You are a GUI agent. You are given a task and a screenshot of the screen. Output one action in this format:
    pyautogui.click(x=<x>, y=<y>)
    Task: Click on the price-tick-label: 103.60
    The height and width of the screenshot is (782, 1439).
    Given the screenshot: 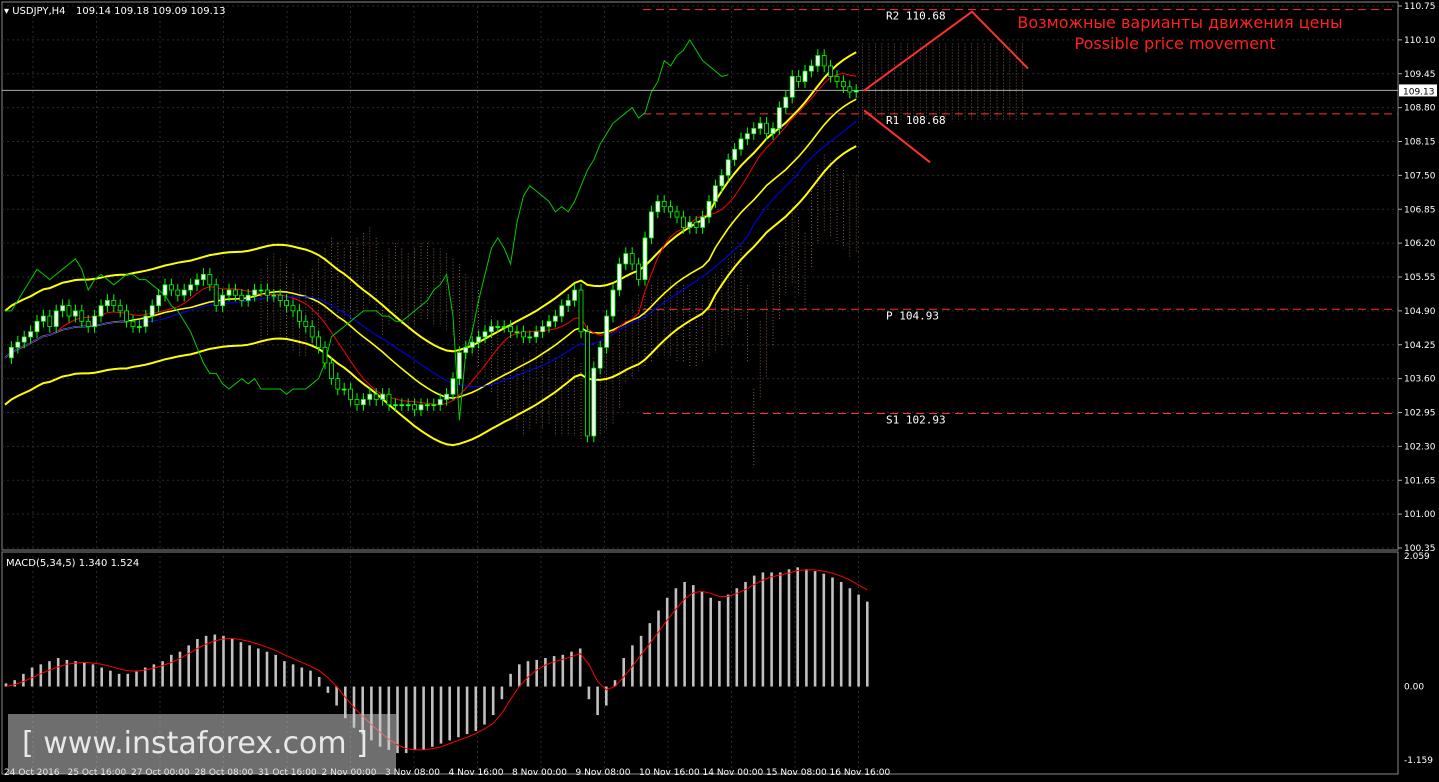 What is the action you would take?
    pyautogui.click(x=1420, y=380)
    